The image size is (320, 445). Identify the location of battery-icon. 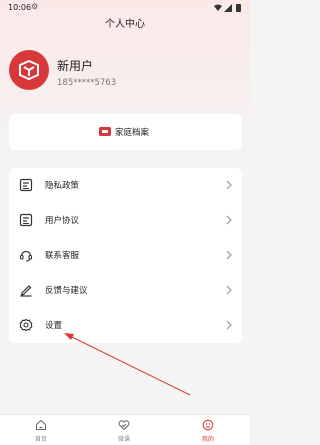
(238, 8).